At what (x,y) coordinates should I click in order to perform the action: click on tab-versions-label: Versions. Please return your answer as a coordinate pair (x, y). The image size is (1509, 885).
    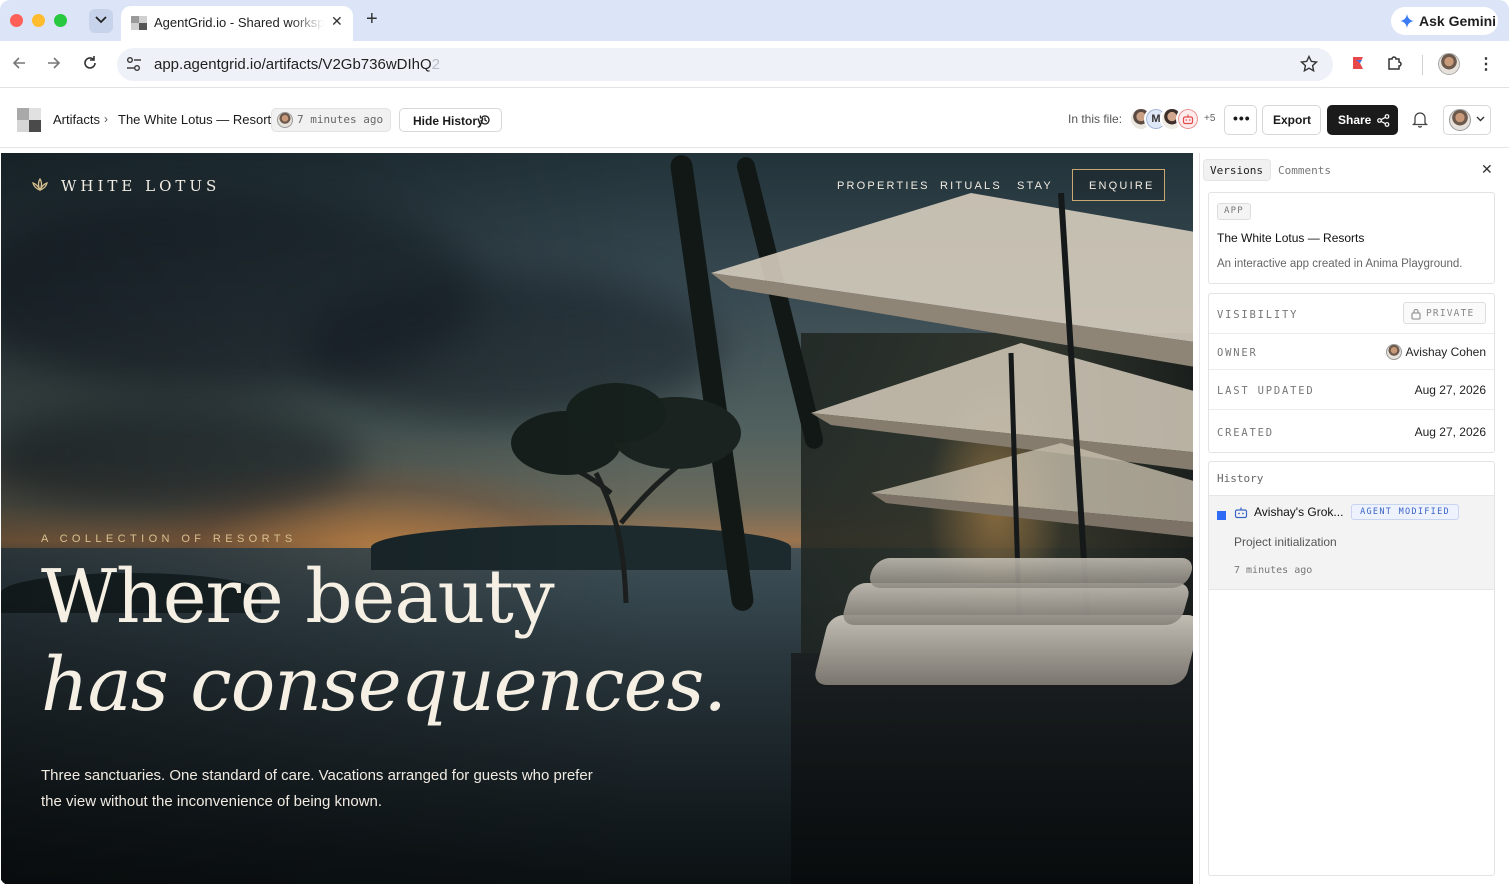
    Looking at the image, I should click on (1236, 170).